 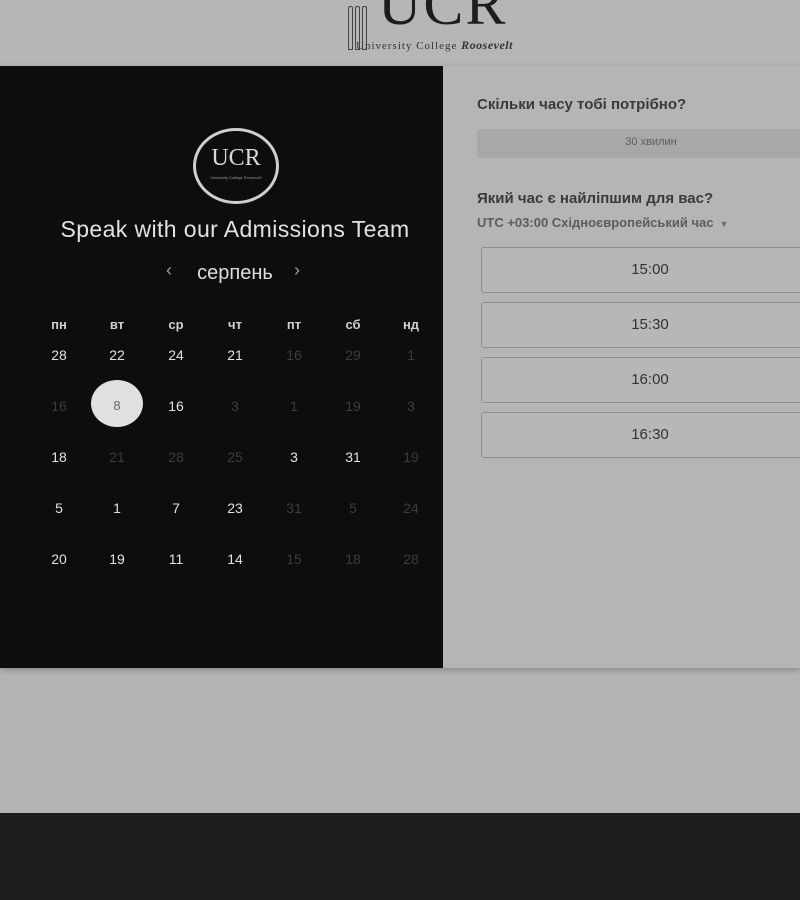 I want to click on calendar-day: 29, so click(x=353, y=355).